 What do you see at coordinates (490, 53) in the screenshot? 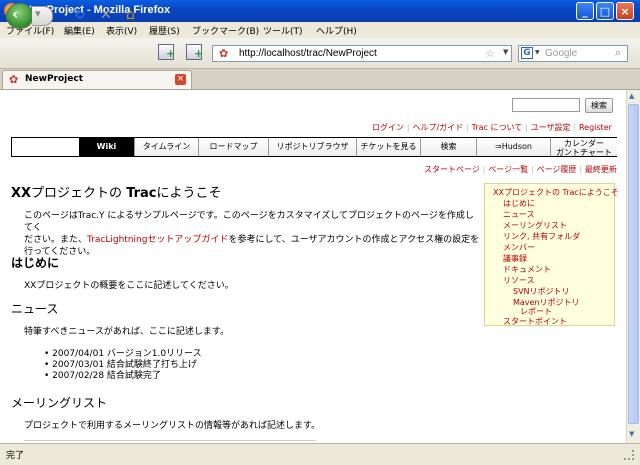
I see `bookmark-star-icon: ☆` at bounding box center [490, 53].